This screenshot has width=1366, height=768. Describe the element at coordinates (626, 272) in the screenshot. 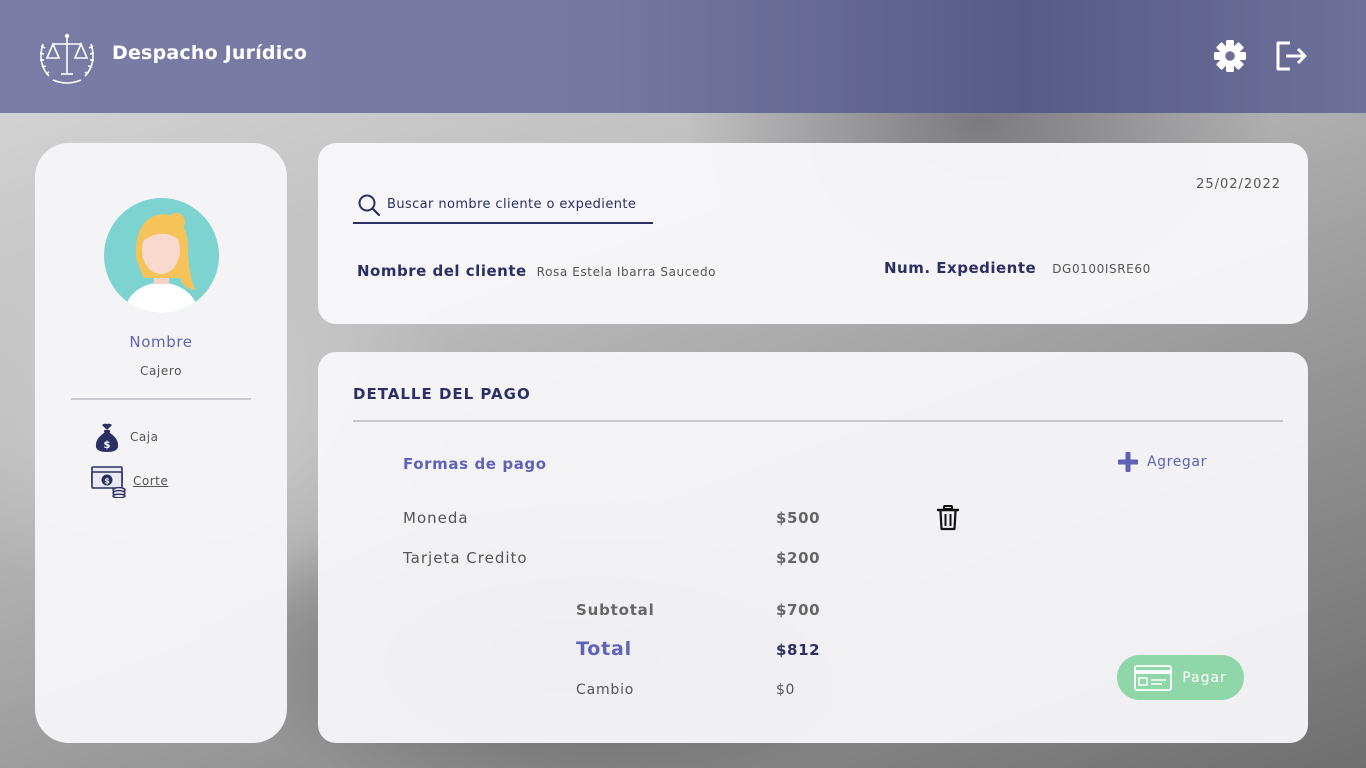

I see `client-name-value: Rosa Estela Ibarra Saucedo` at that location.